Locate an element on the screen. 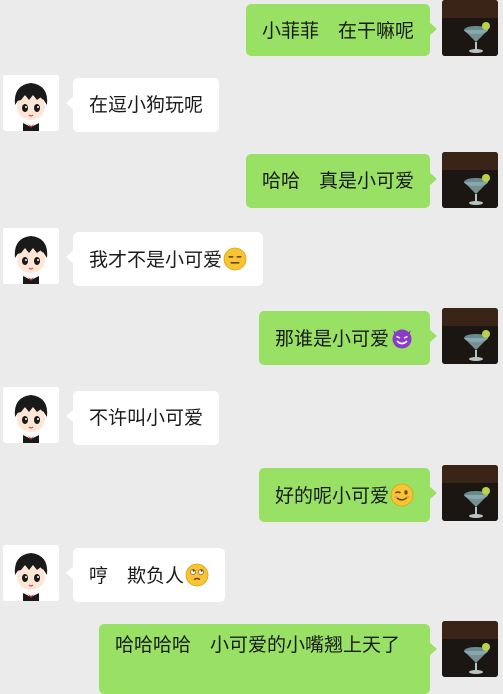 The width and height of the screenshot is (503, 694). message-bubble-outgoing: 小菲菲 在干嘛呢 is located at coordinates (341, 30).